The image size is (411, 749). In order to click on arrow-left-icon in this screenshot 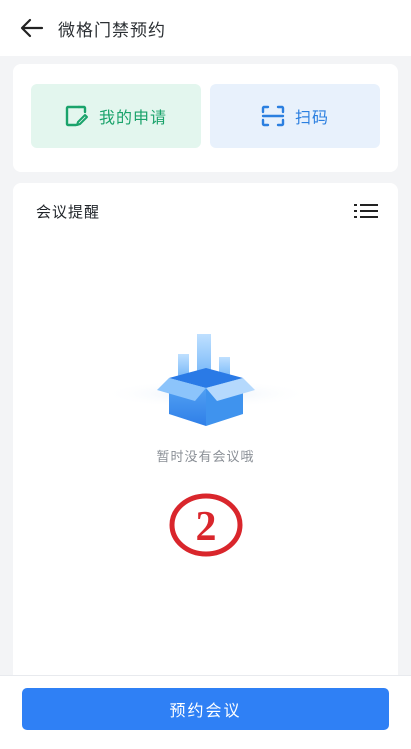, I will do `click(32, 28)`.